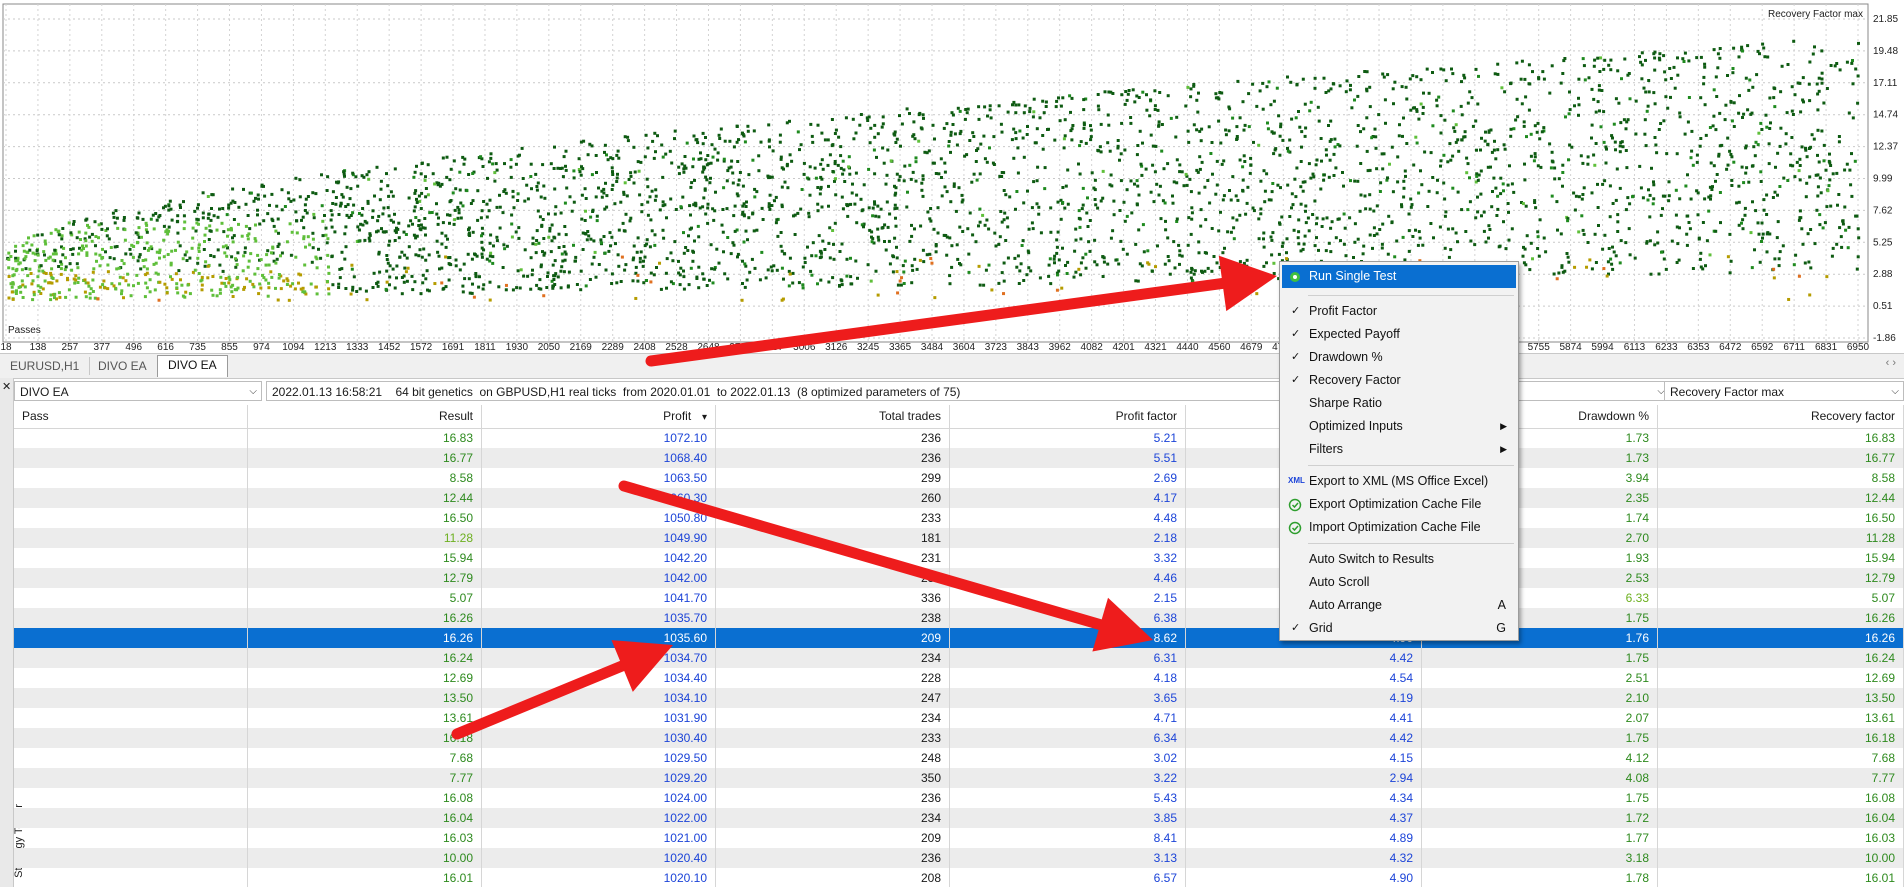 The image size is (1904, 887). What do you see at coordinates (1399, 276) in the screenshot?
I see `menu-item-run-single-test: Run Single Test` at bounding box center [1399, 276].